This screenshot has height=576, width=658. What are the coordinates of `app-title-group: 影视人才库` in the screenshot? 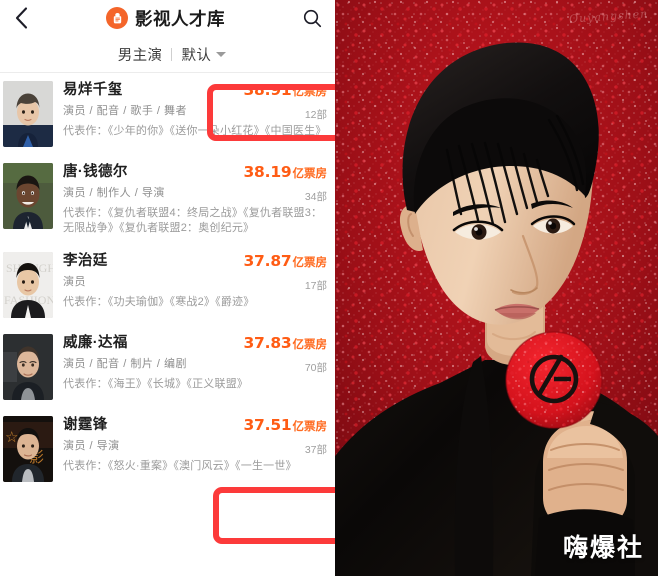 It's located at (165, 18).